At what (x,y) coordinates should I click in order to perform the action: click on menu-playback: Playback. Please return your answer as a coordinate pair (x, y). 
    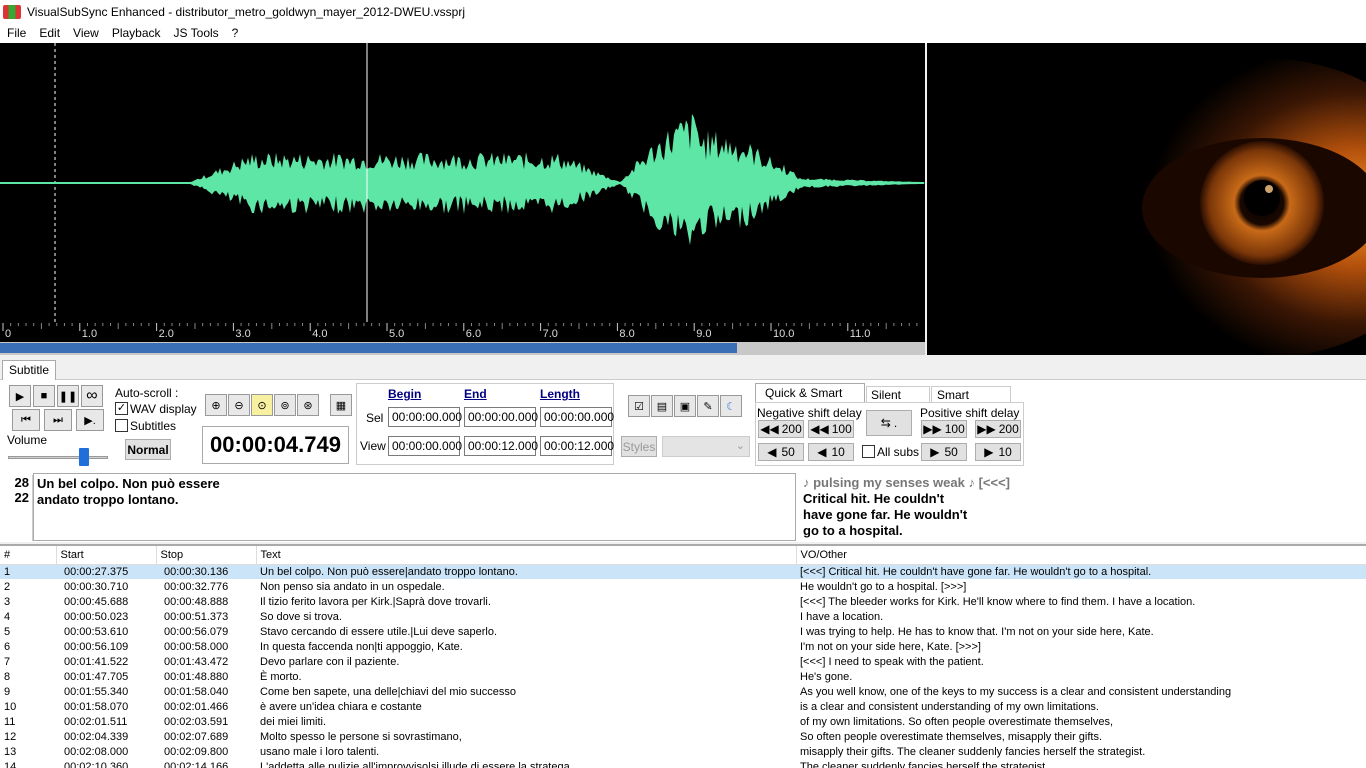
    Looking at the image, I should click on (136, 33).